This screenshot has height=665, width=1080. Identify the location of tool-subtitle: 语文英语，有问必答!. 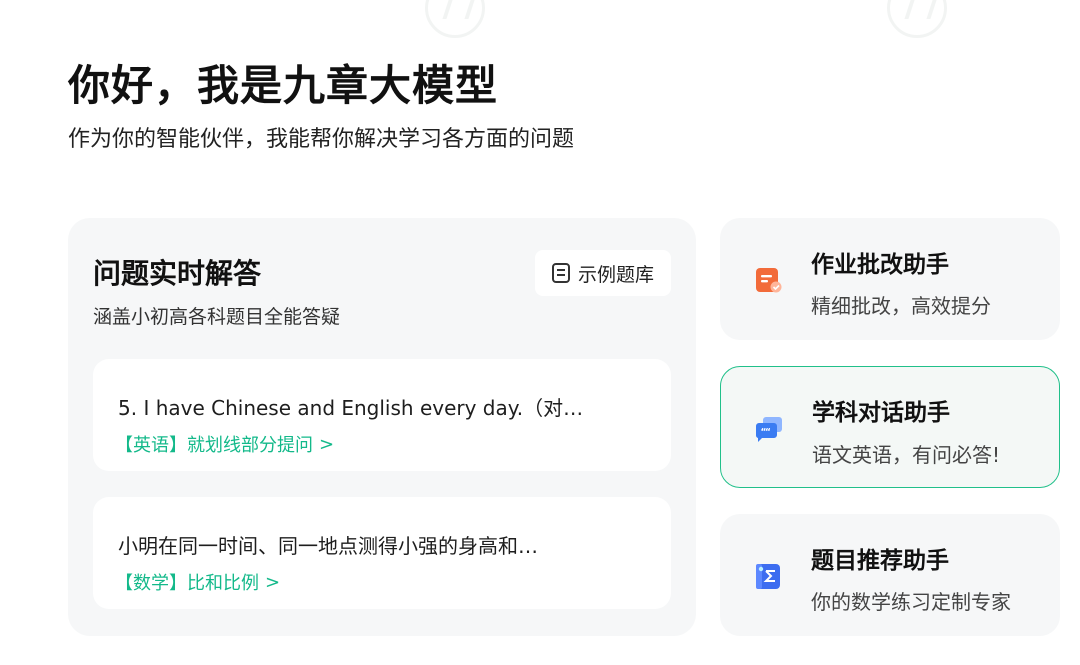
(906, 455).